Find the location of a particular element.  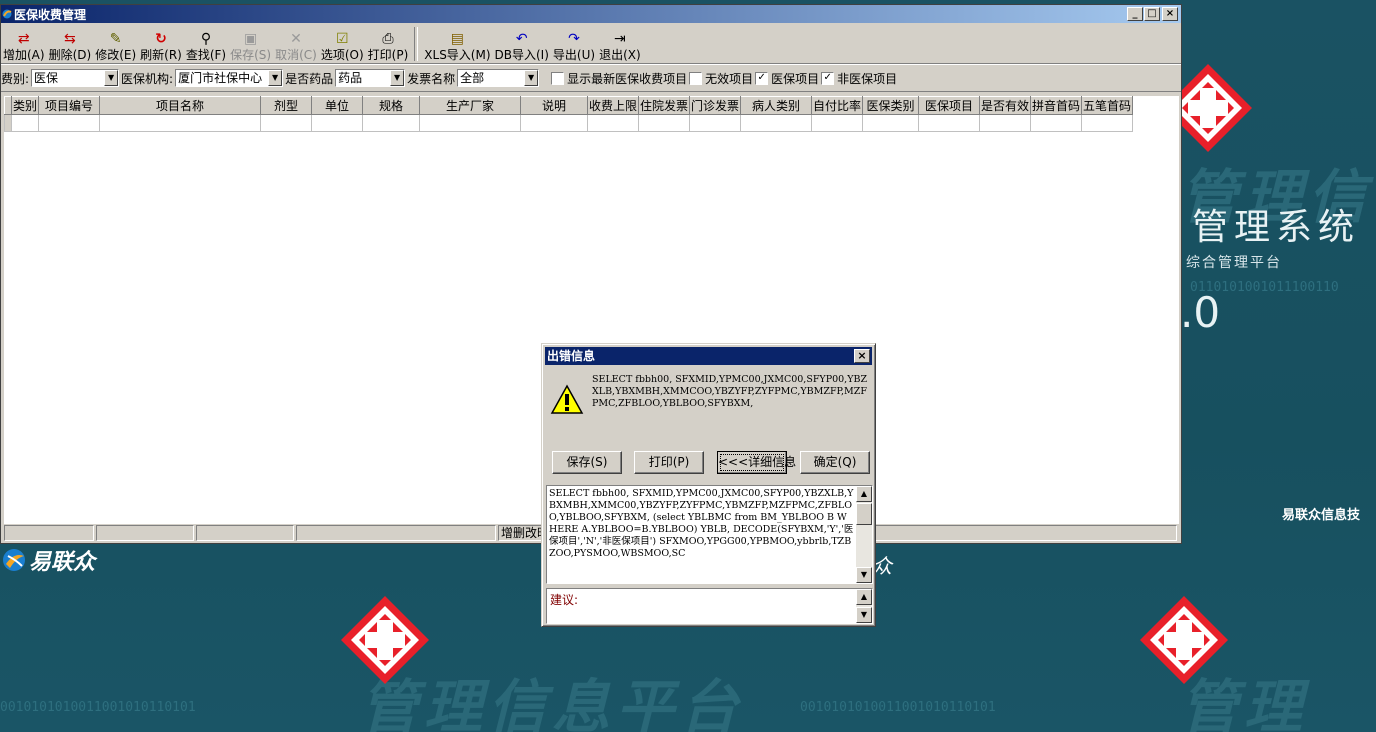

dialog-close-button: × is located at coordinates (862, 356).